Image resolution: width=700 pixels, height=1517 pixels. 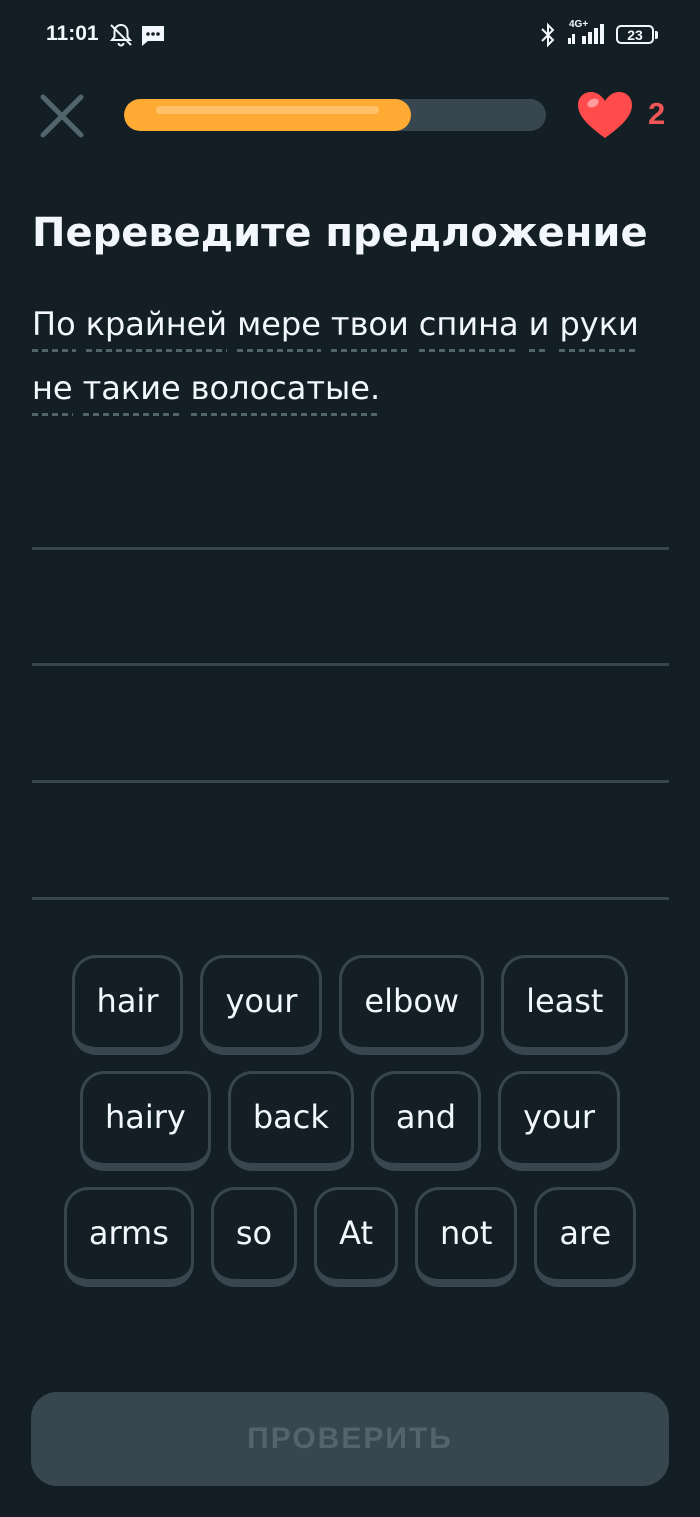 What do you see at coordinates (565, 1005) in the screenshot?
I see `word-chip: least` at bounding box center [565, 1005].